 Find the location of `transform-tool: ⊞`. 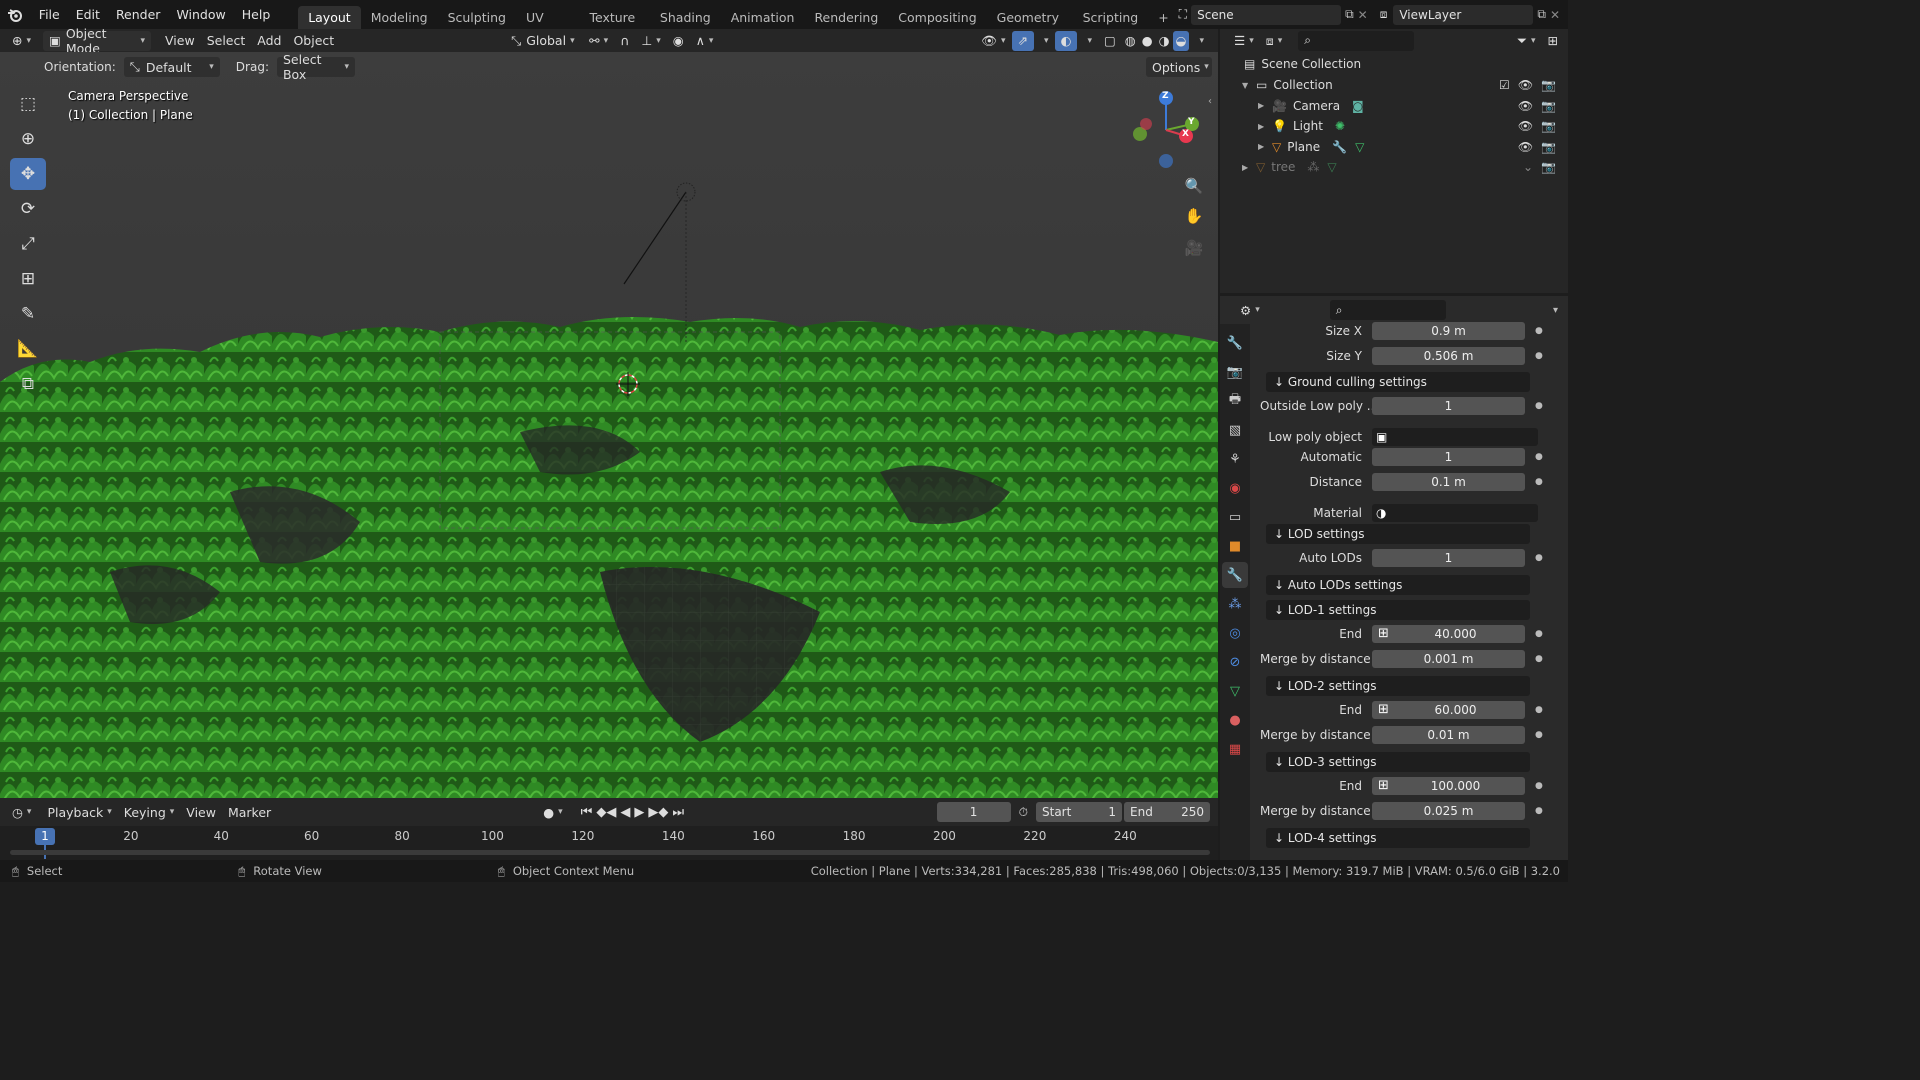

transform-tool: ⊞ is located at coordinates (28, 279).